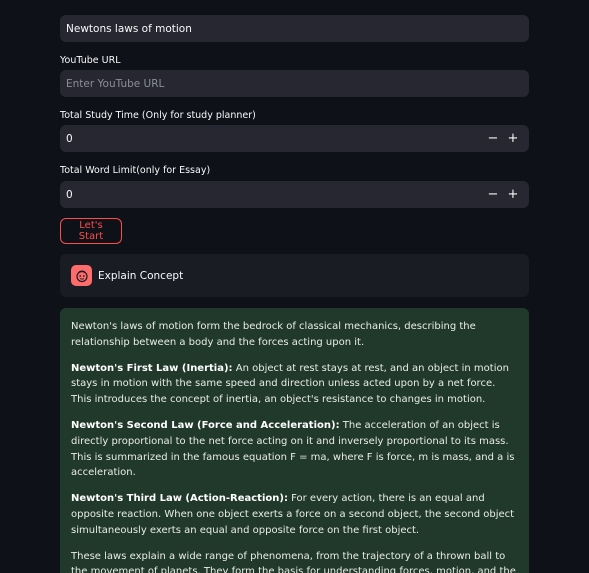 Image resolution: width=589 pixels, height=573 pixels. What do you see at coordinates (294, 83) in the screenshot?
I see `youtube-url-input: Enter YouTube URL` at bounding box center [294, 83].